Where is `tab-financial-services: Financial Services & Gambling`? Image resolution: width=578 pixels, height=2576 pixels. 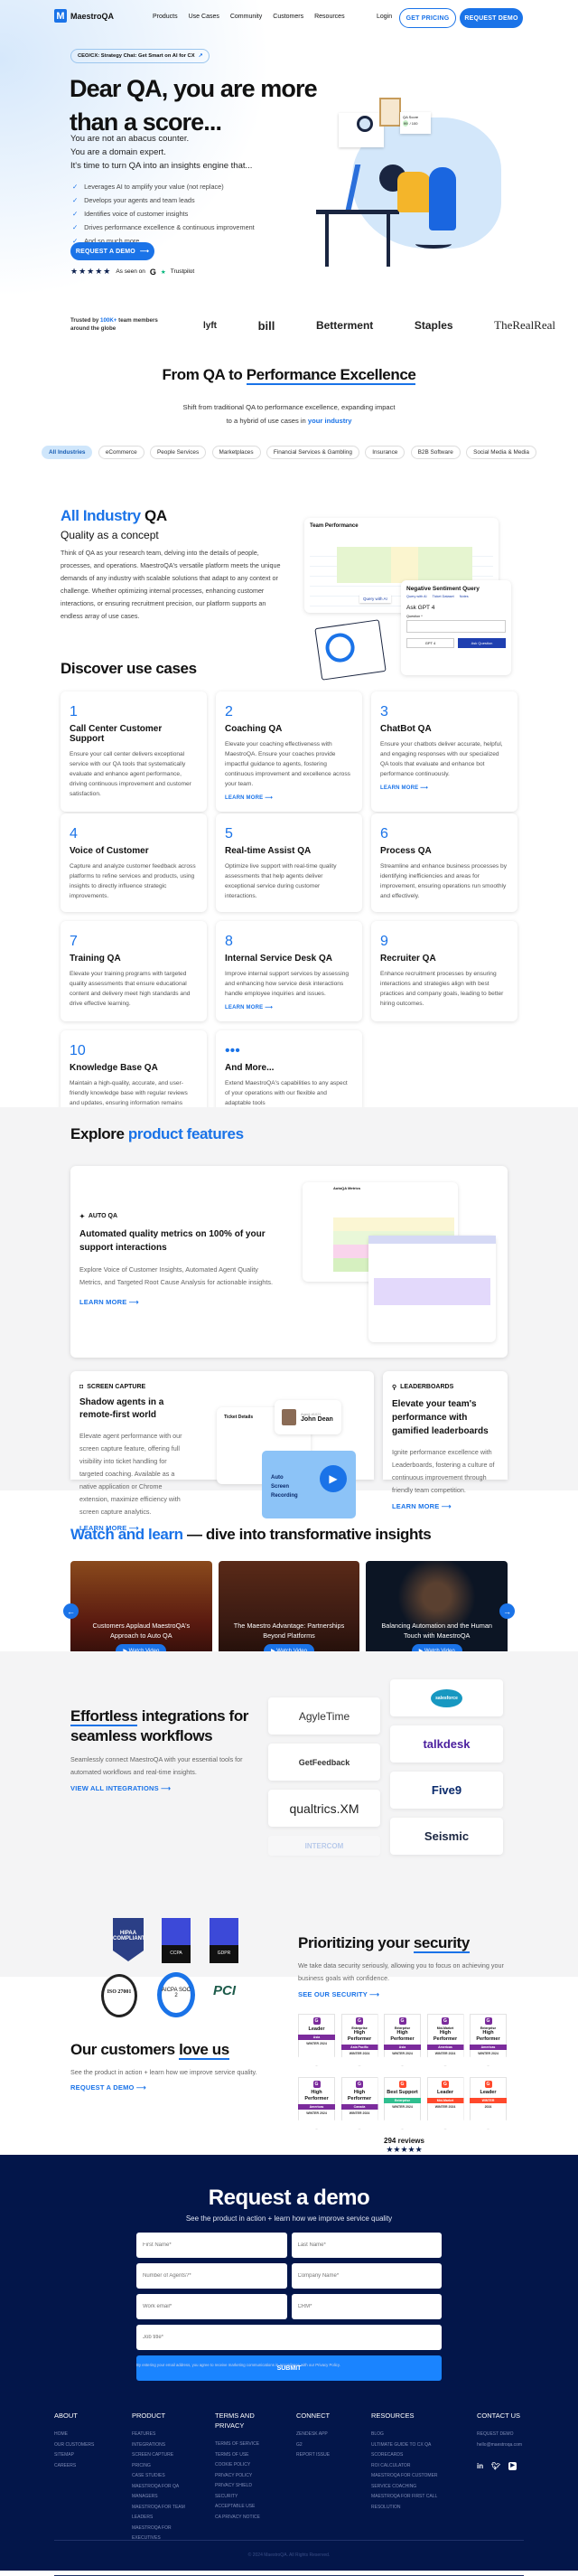 tab-financial-services: Financial Services & Gambling is located at coordinates (312, 453).